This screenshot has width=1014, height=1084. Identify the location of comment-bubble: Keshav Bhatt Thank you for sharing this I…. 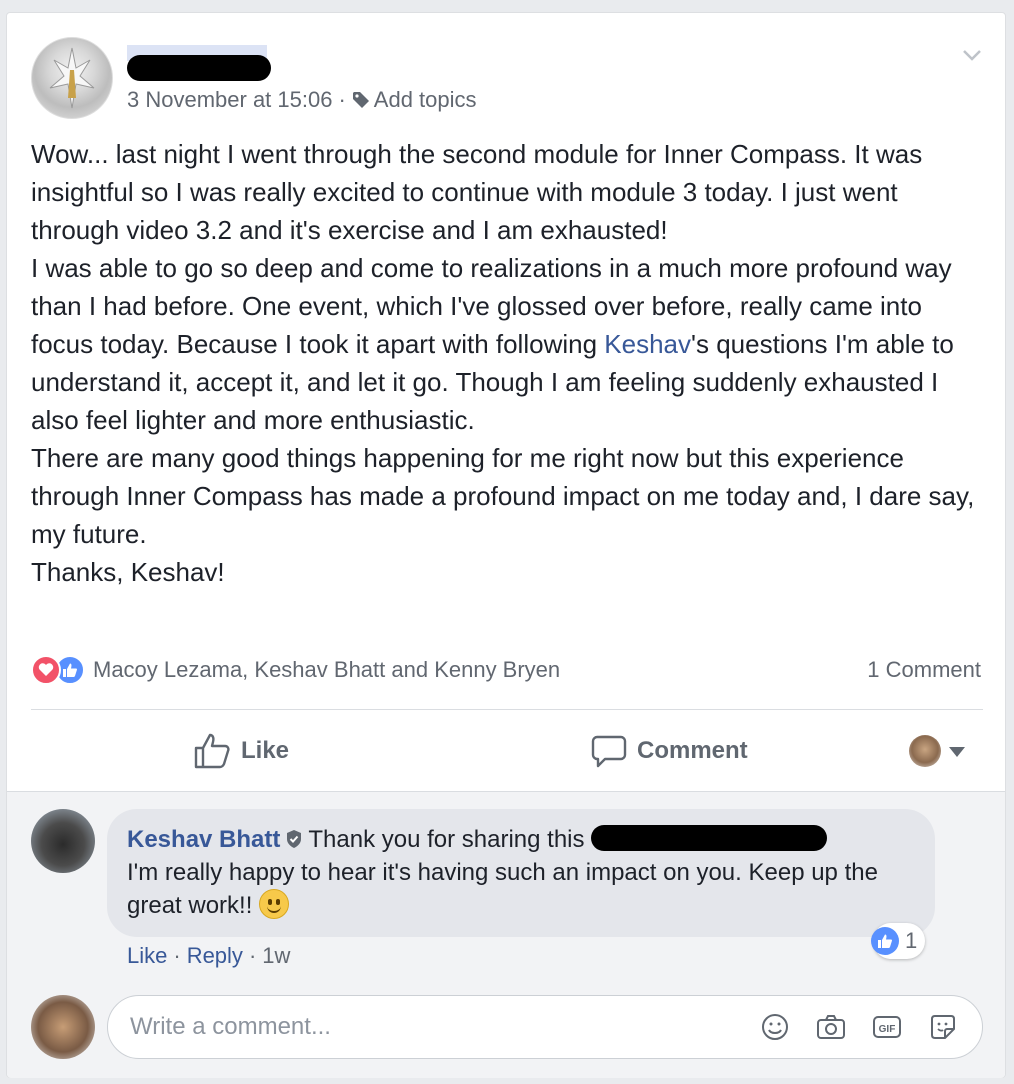
(521, 873).